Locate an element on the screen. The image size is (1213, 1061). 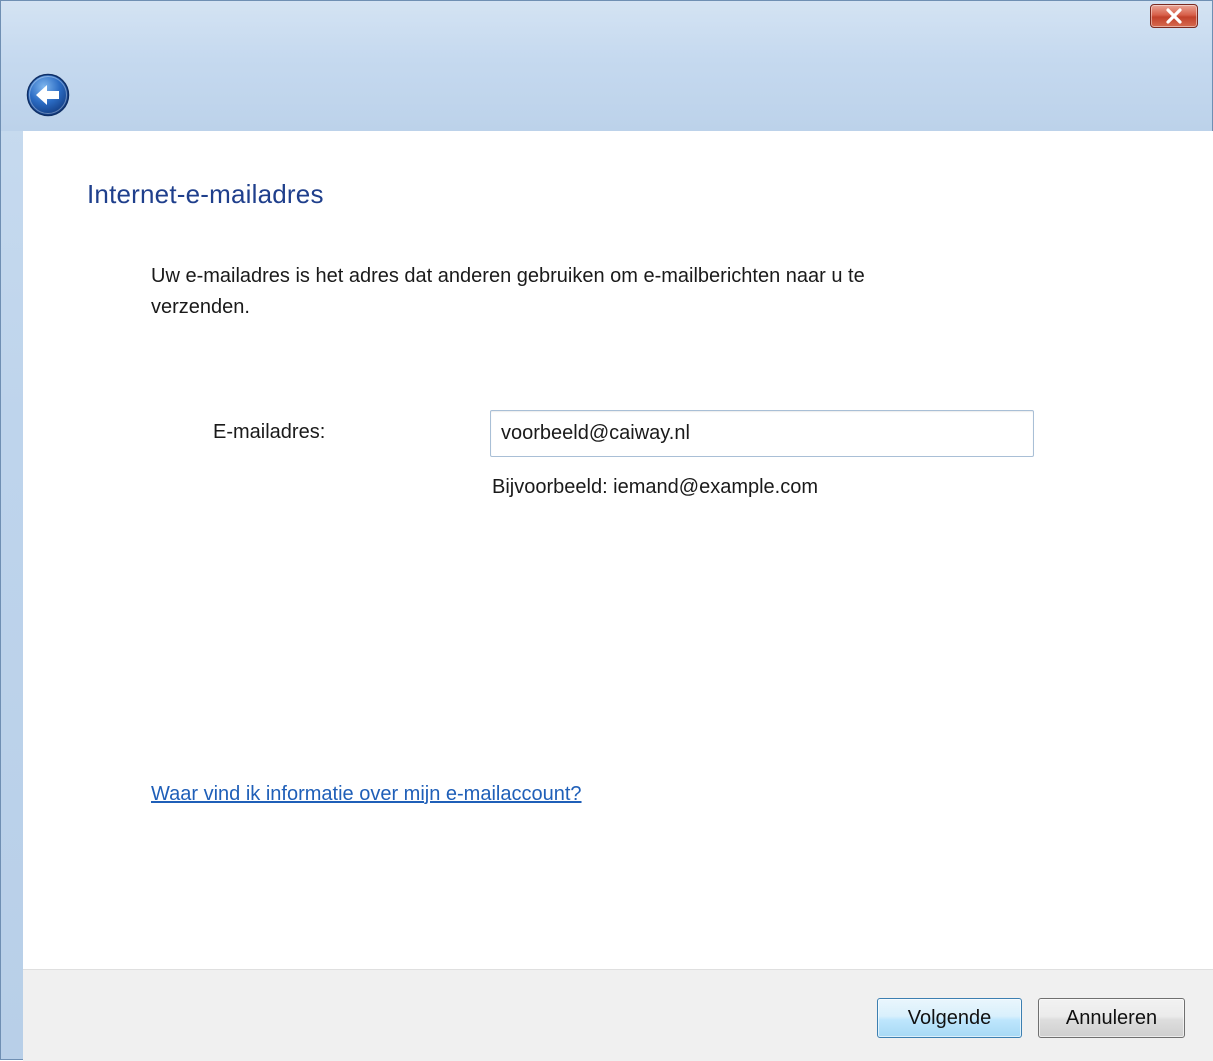
email-example-hint: Bijvoorbeeld: iemand@example.com is located at coordinates (655, 487).